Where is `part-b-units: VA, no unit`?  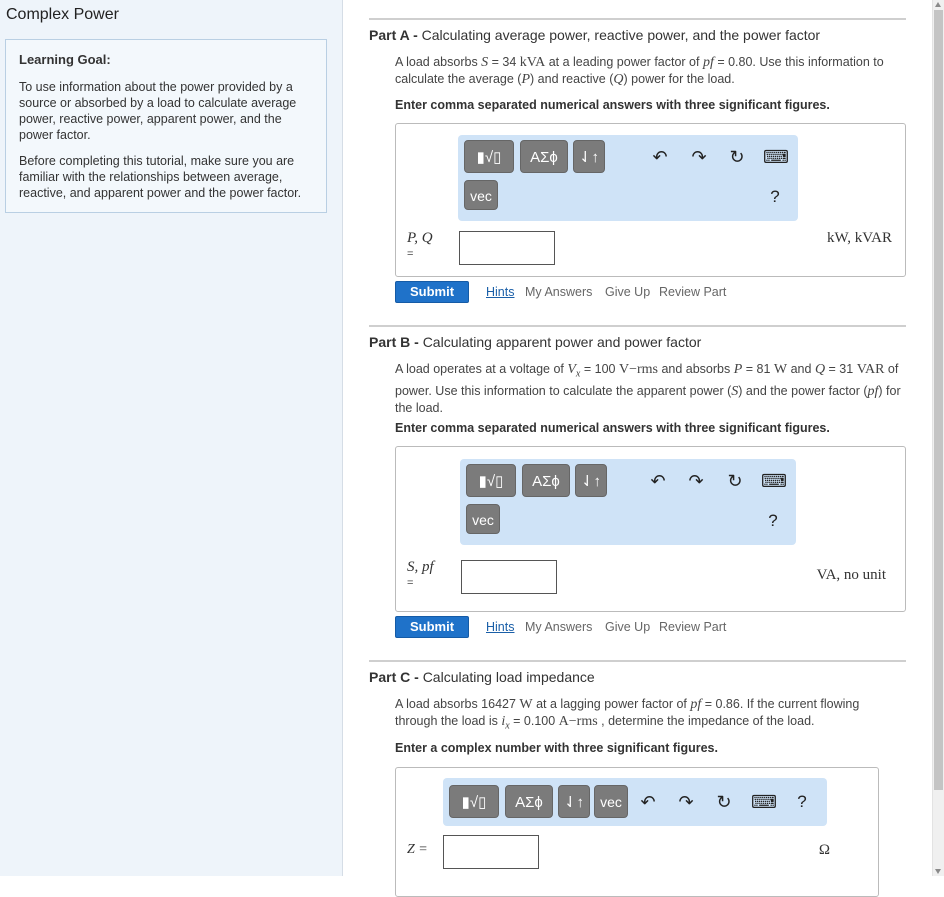
part-b-units: VA, no unit is located at coordinates (851, 575).